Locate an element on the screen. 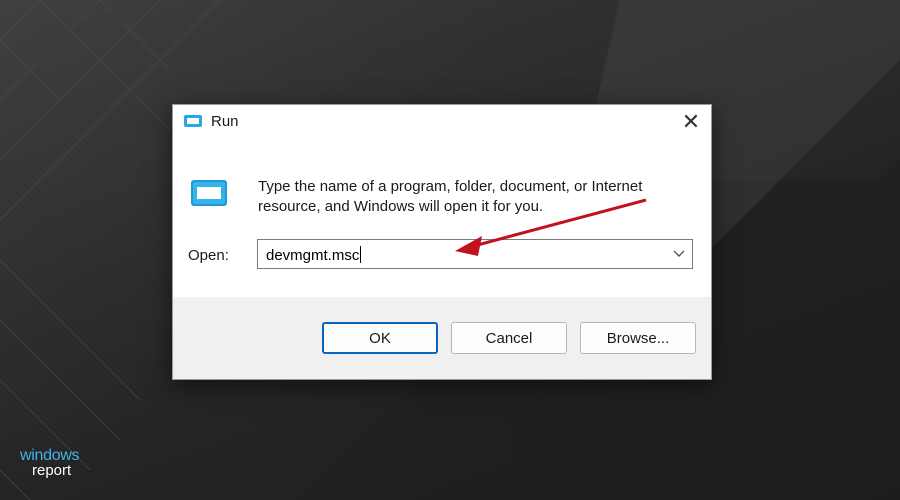  windows-report-logo: windows report is located at coordinates (50, 463).